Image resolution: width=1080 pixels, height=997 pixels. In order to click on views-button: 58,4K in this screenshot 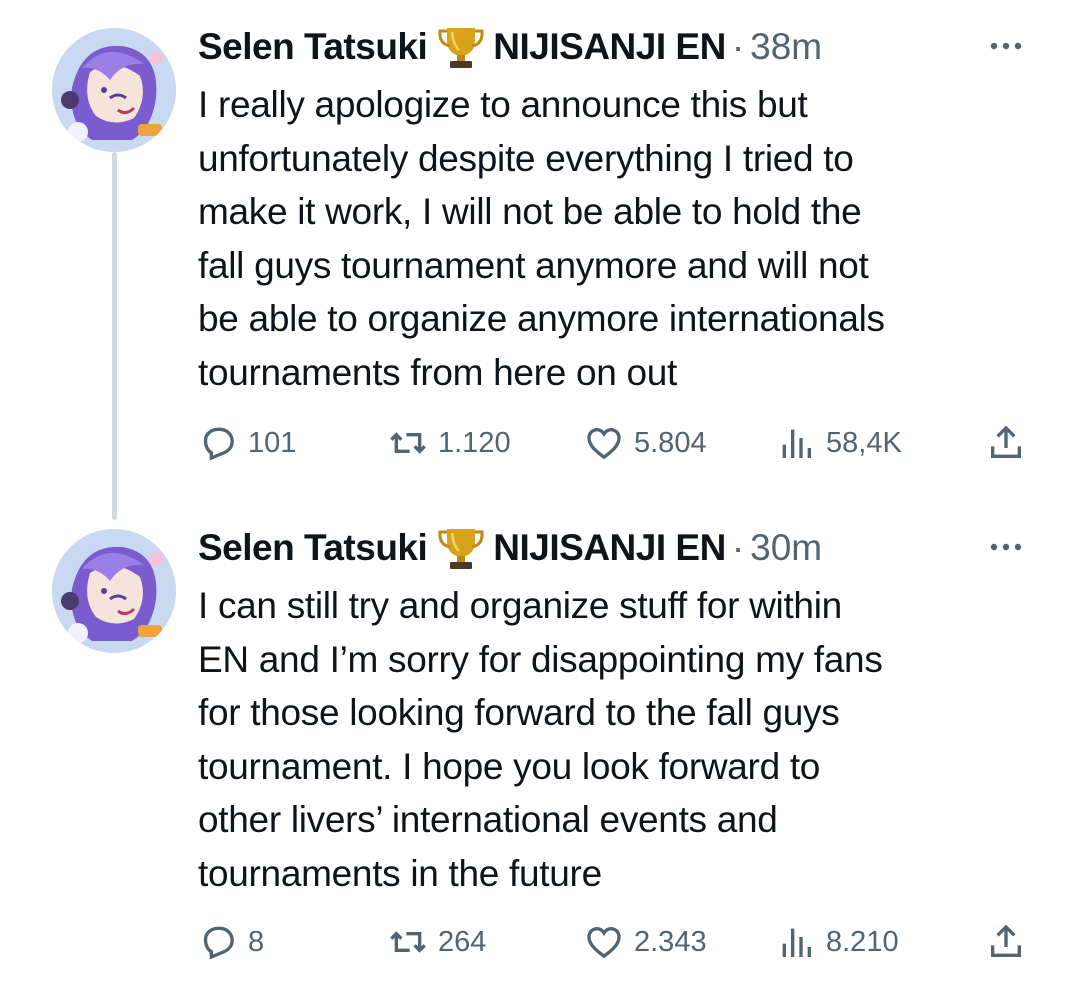, I will do `click(839, 443)`.